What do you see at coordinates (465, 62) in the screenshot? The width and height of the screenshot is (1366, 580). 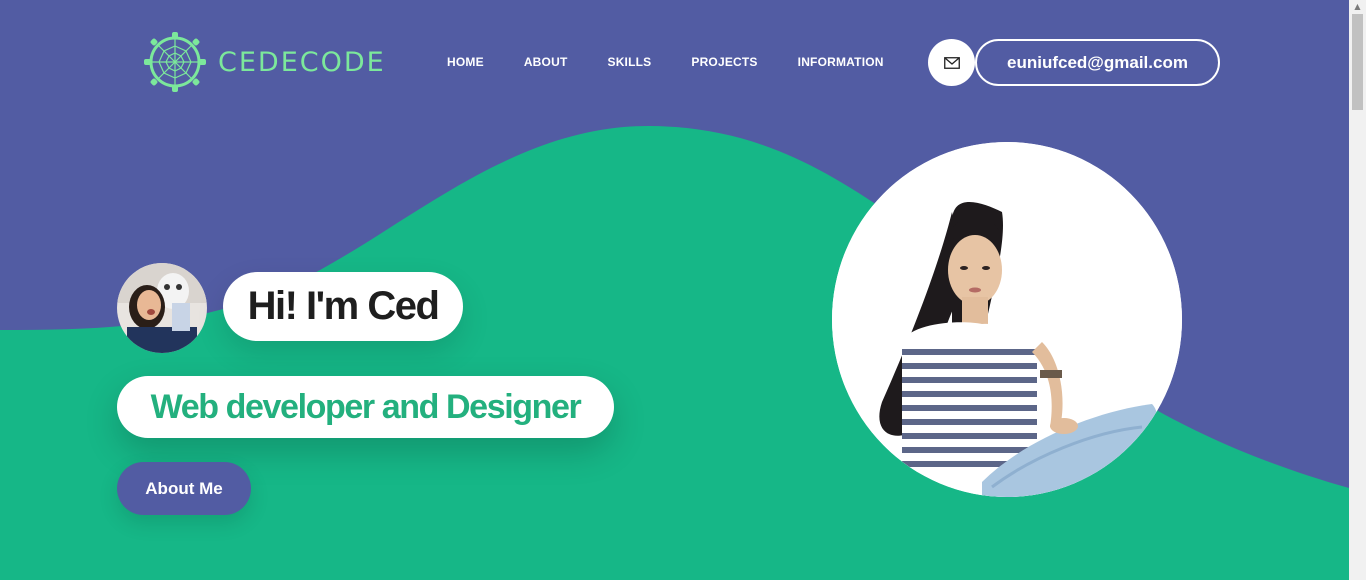 I see `nav-home: HOME` at bounding box center [465, 62].